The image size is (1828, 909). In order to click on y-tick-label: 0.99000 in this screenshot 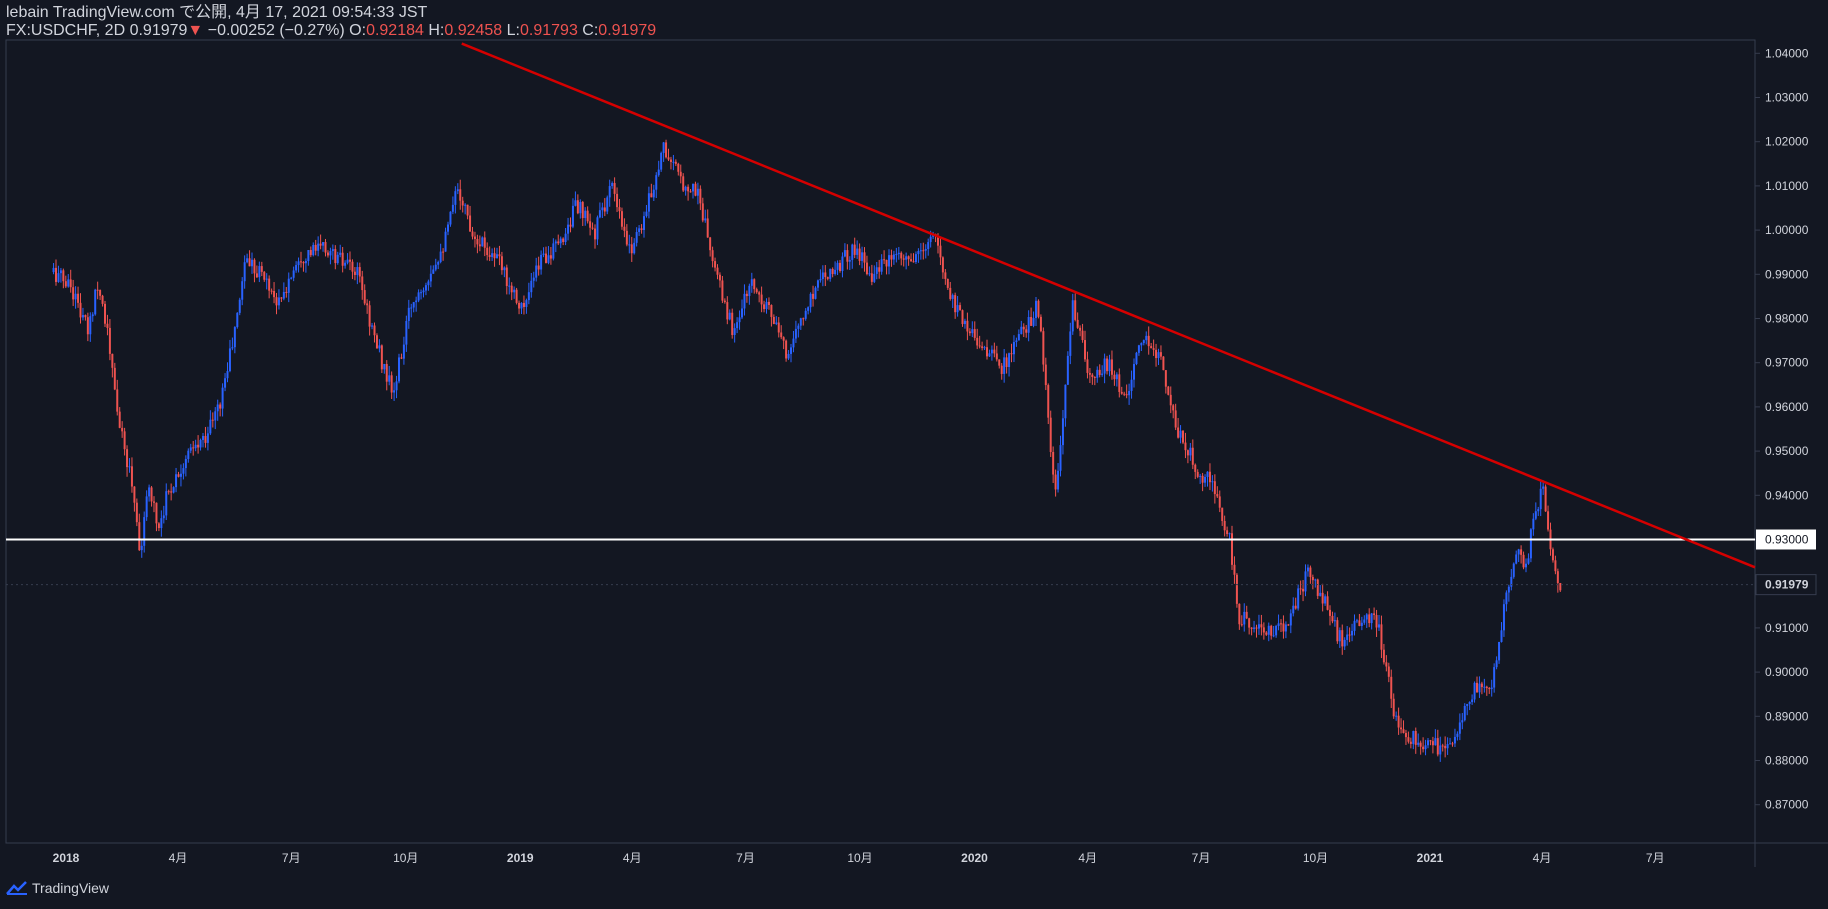, I will do `click(1787, 274)`.